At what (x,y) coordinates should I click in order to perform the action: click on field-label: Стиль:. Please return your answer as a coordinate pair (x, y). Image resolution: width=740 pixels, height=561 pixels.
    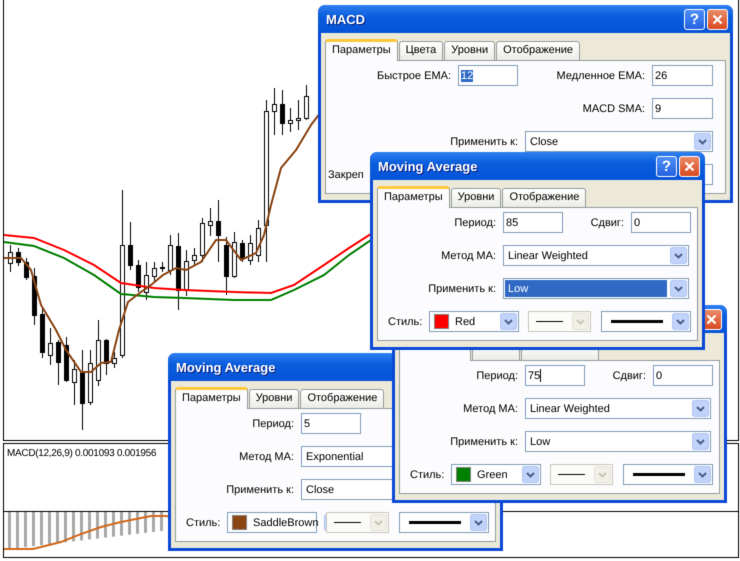
    Looking at the image, I should click on (427, 474).